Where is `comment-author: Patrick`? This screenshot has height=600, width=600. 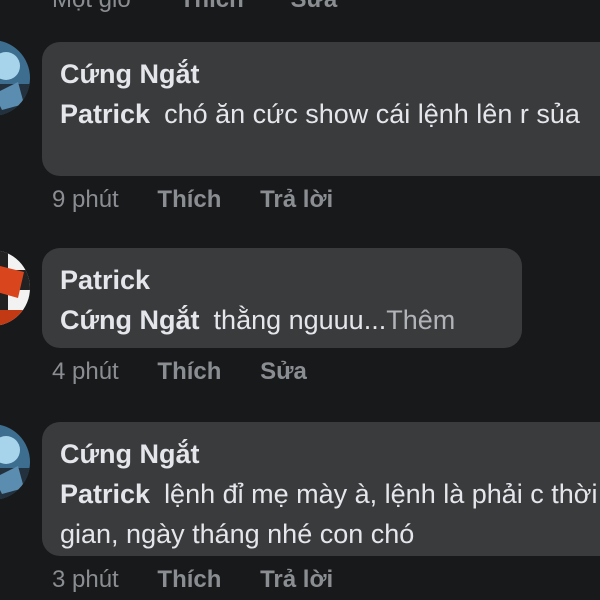 comment-author: Patrick is located at coordinates (282, 280).